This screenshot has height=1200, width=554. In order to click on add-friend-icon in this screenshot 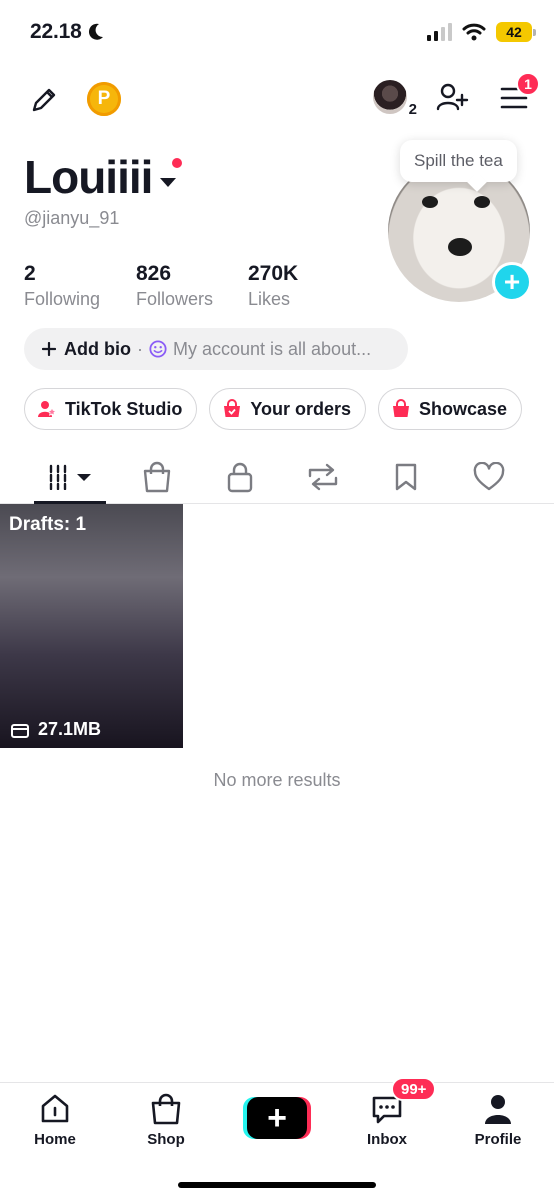, I will do `click(452, 98)`.